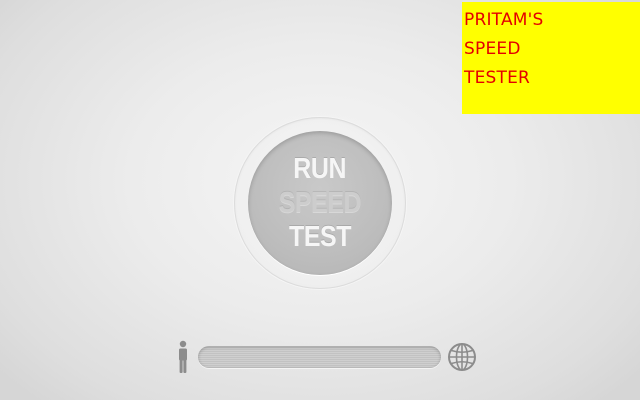 The image size is (640, 400). I want to click on button-label-speed: SPEED, so click(320, 203).